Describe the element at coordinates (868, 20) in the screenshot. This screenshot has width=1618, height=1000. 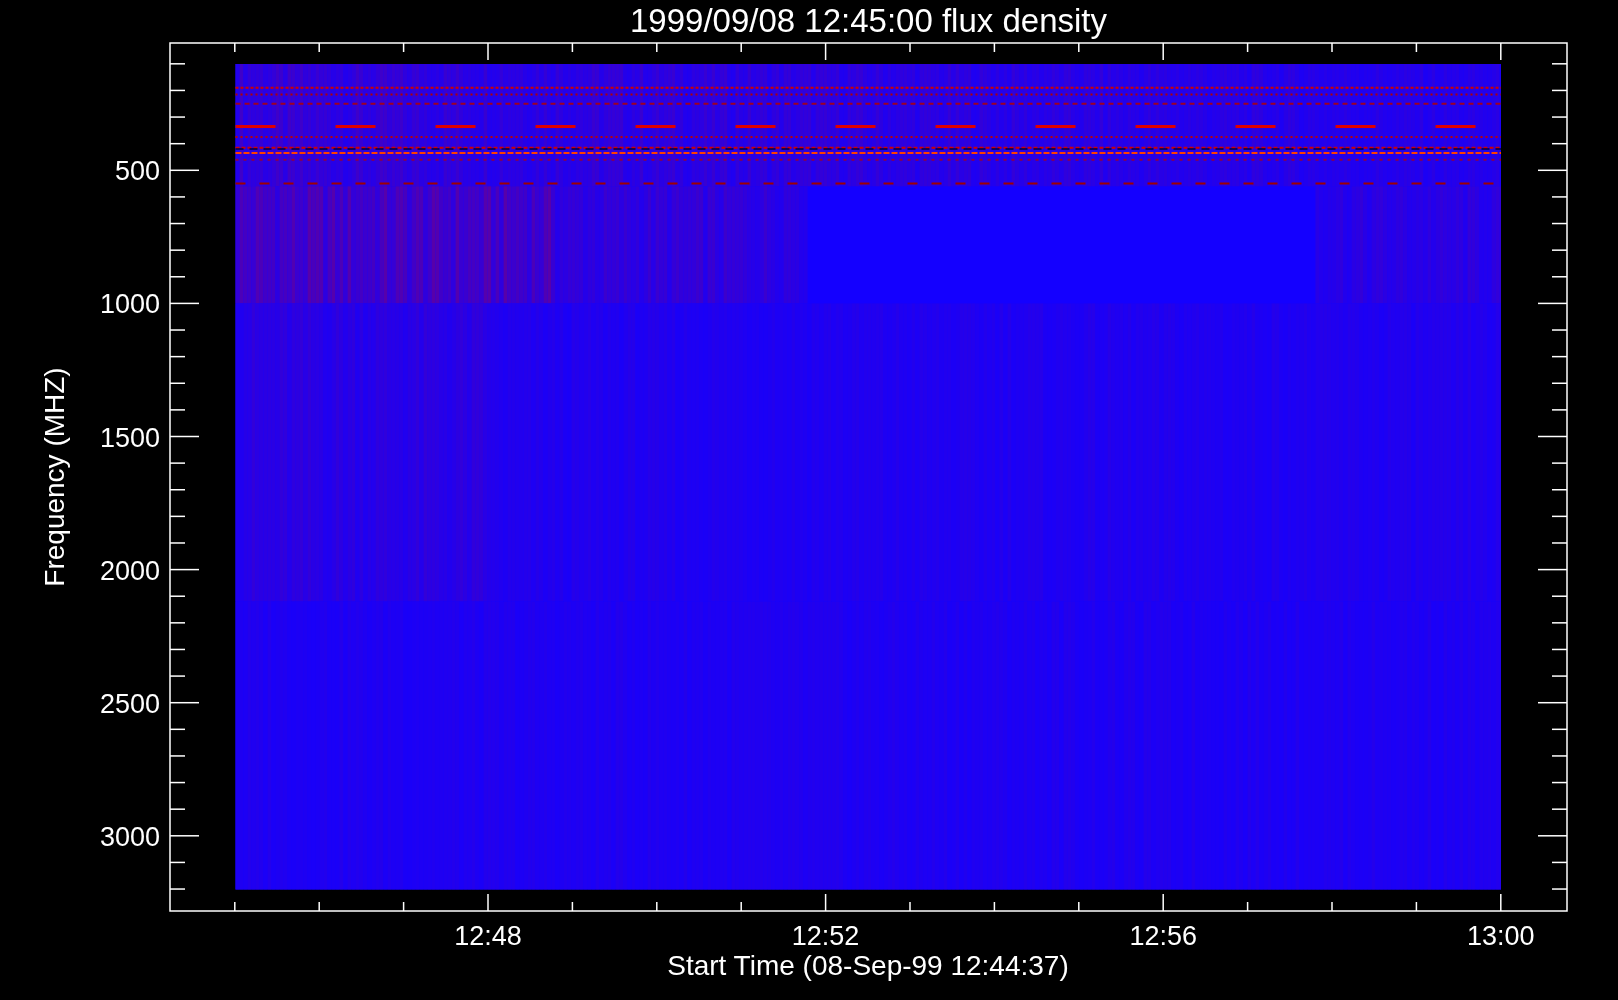
I see `chart-title: 1999/09/08 12:45:00 flux density` at that location.